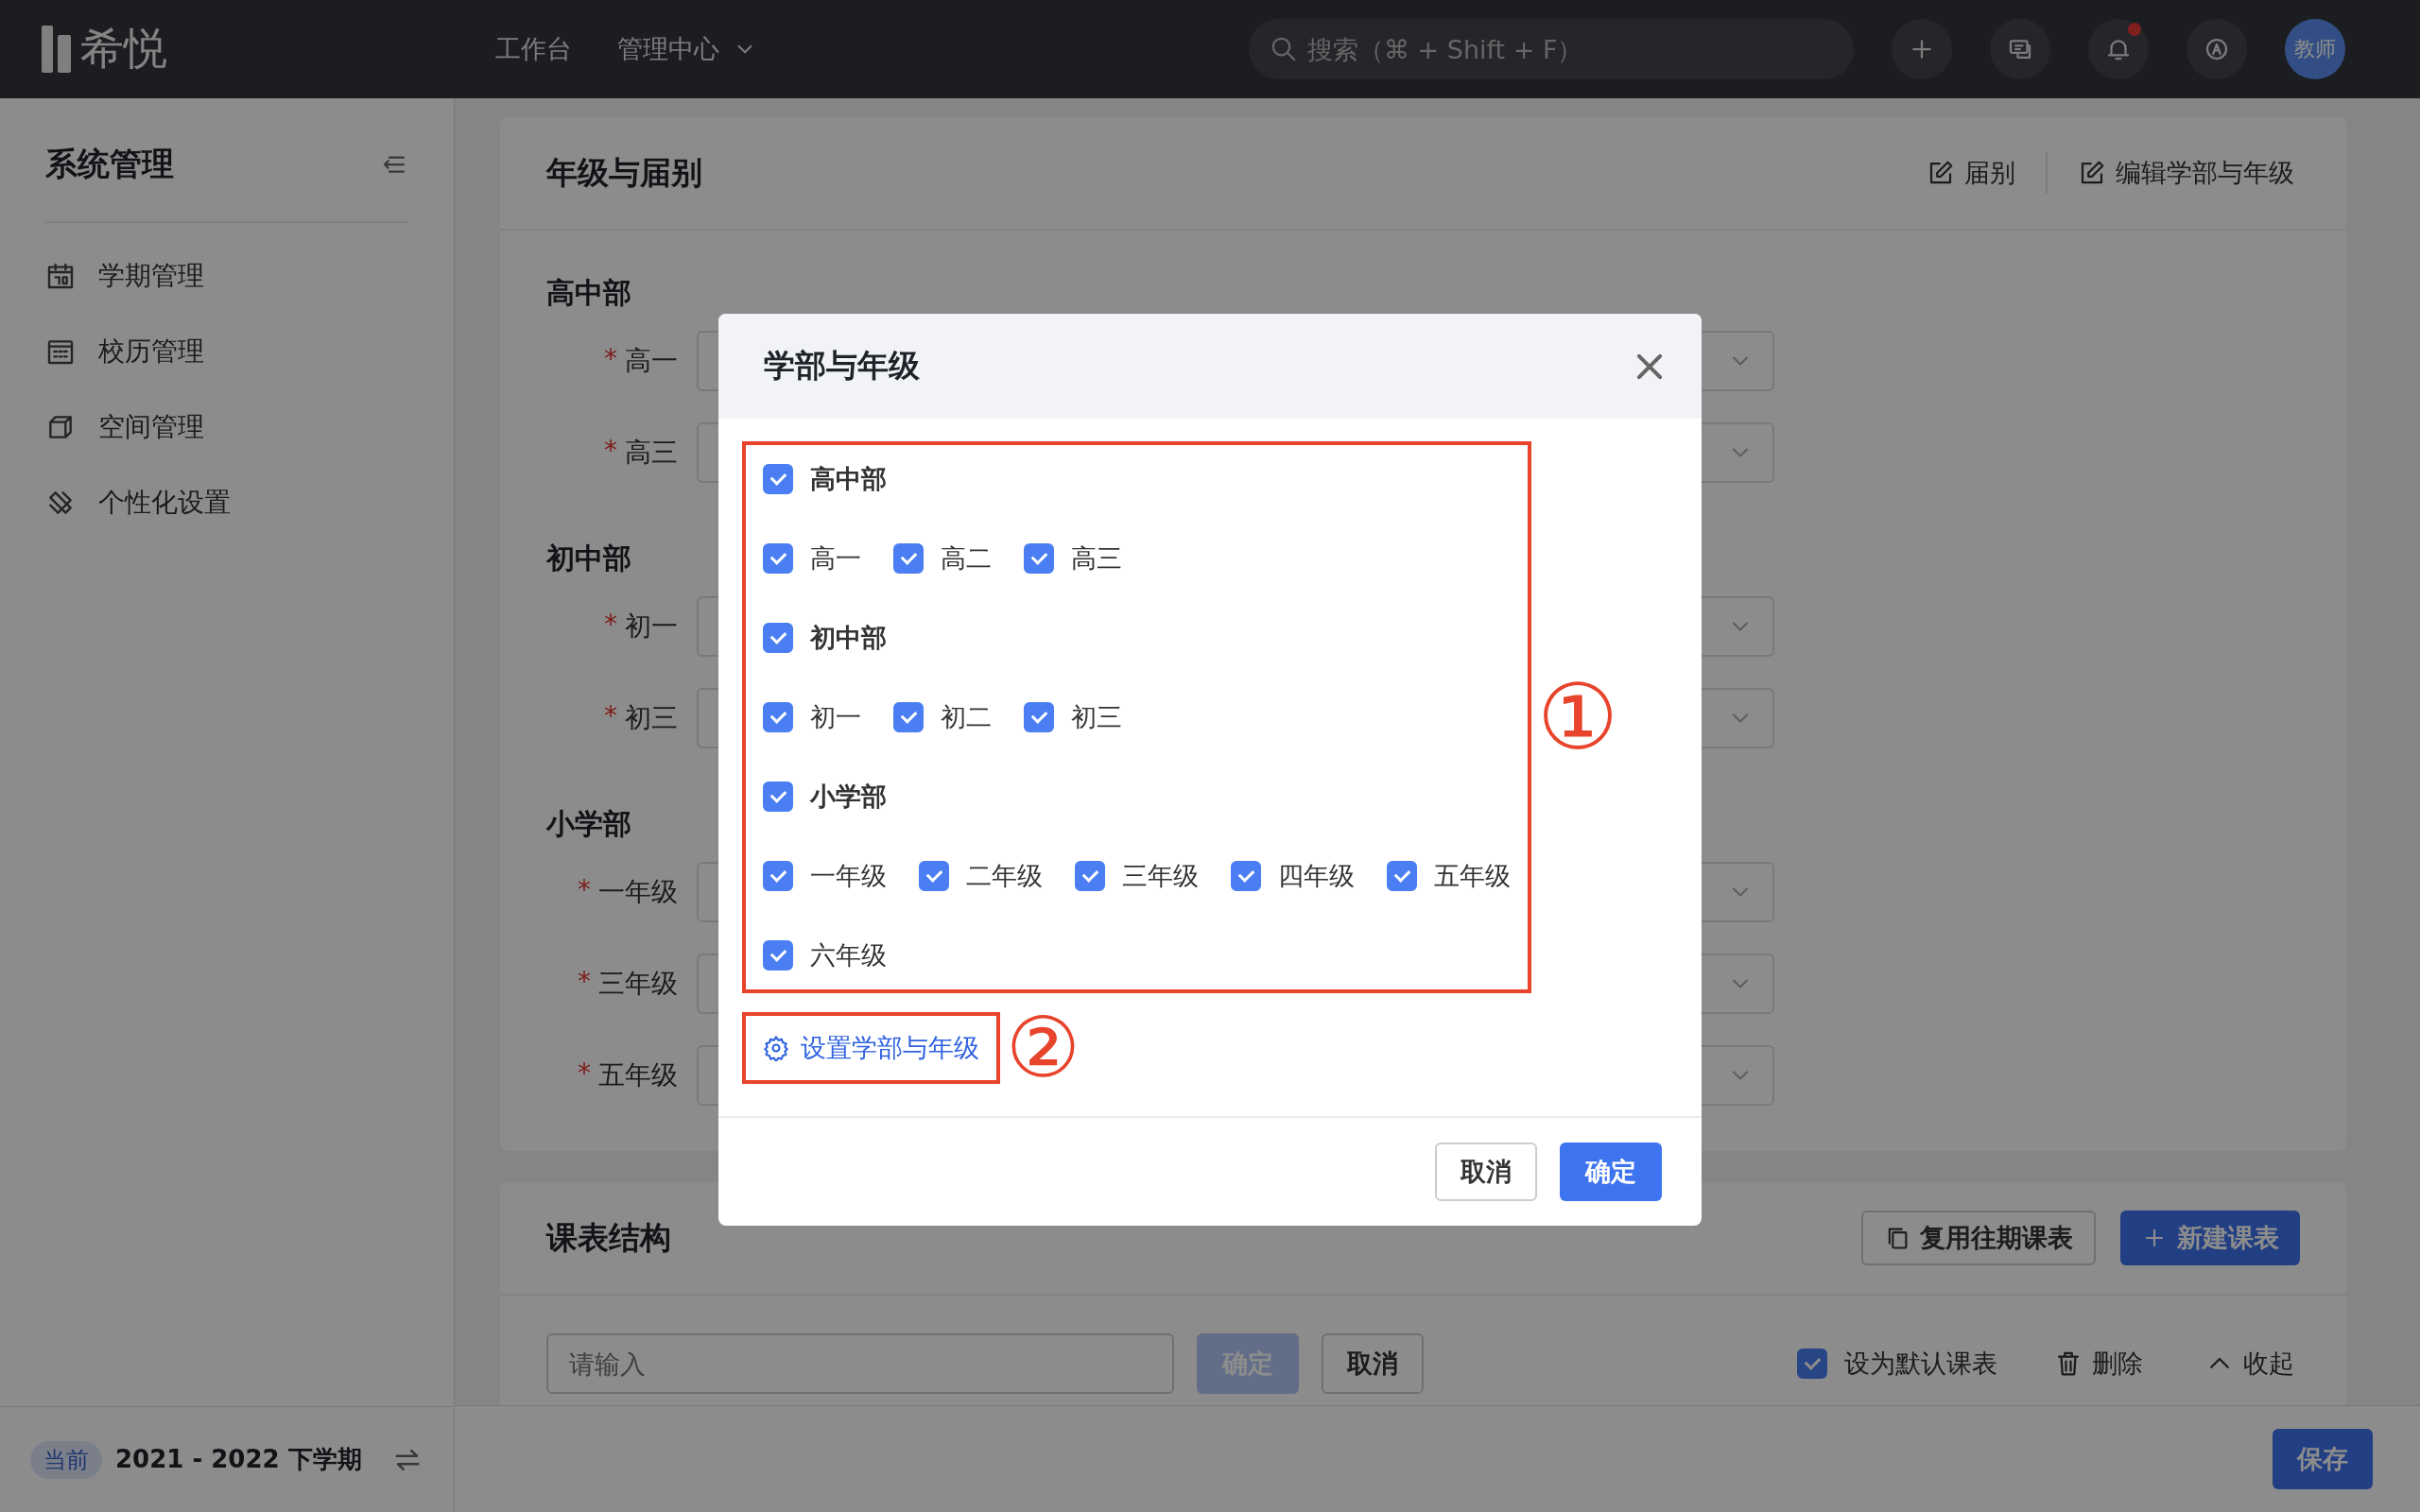  Describe the element at coordinates (651, 718) in the screenshot. I see `field-label: 初三` at that location.